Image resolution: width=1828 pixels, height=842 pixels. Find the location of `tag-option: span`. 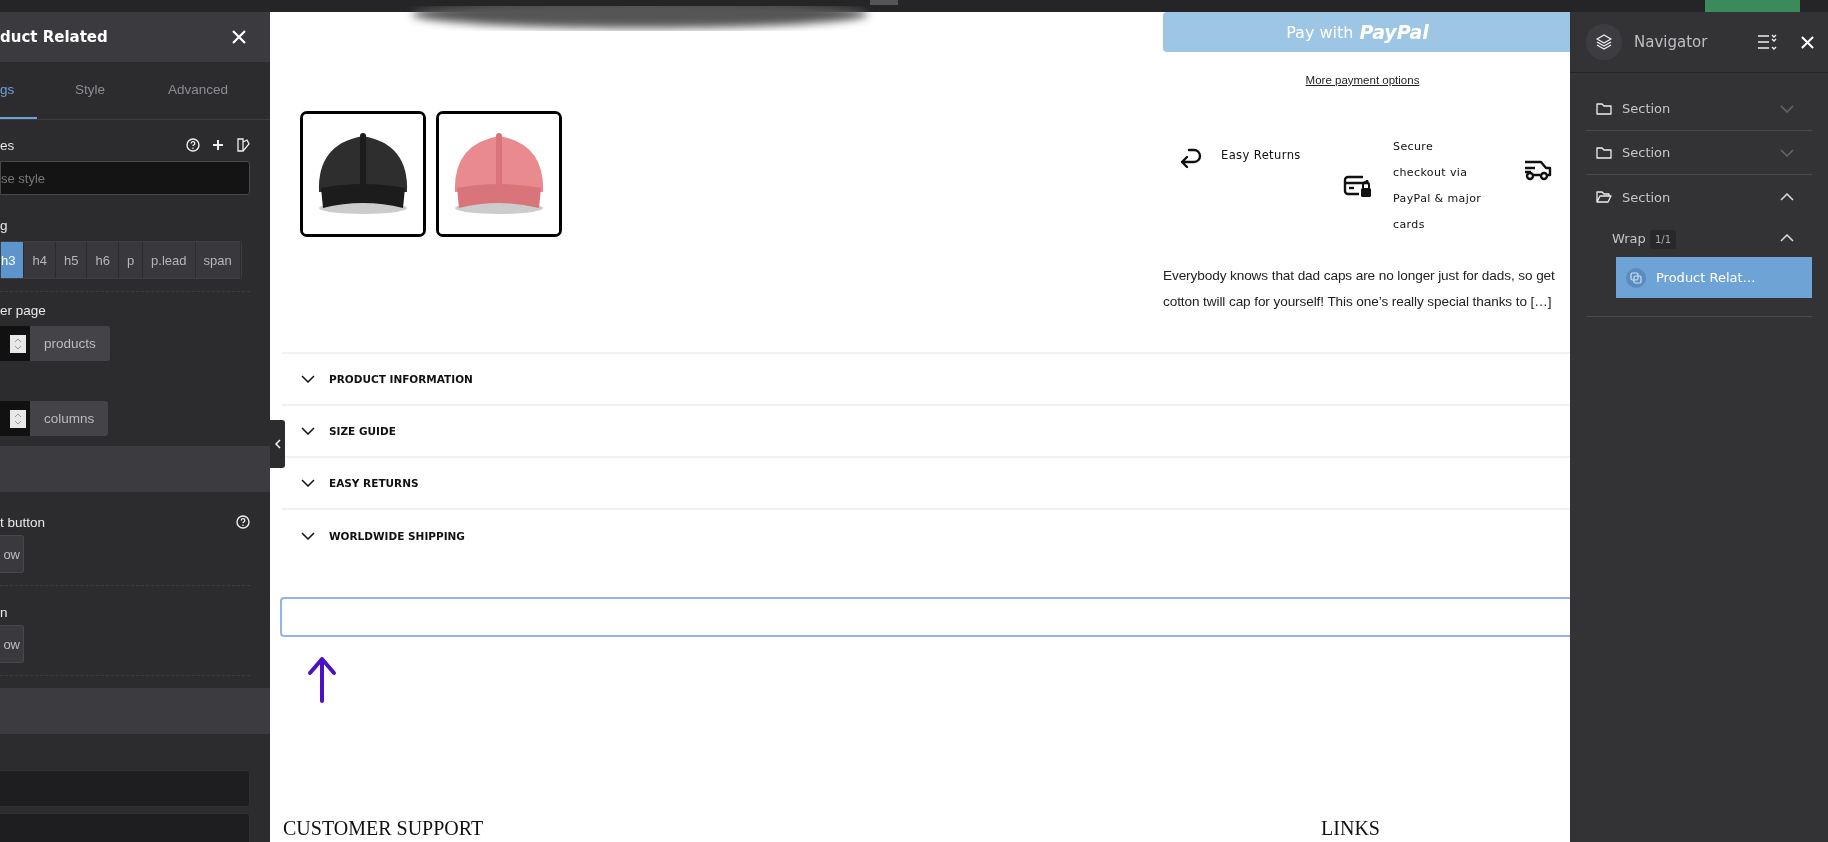

tag-option: span is located at coordinates (218, 260).